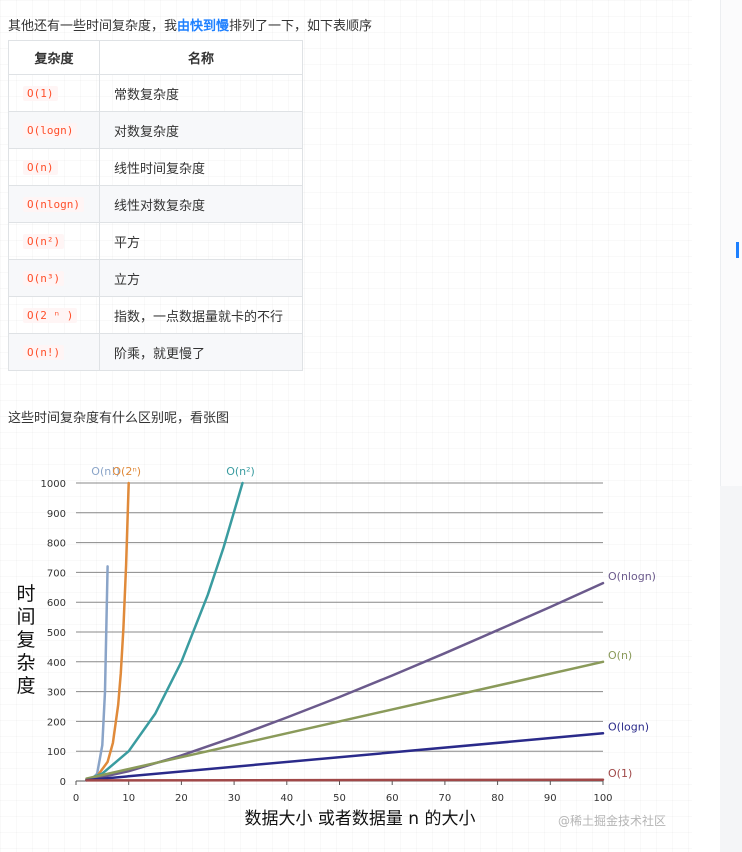 Image resolution: width=742 pixels, height=852 pixels. What do you see at coordinates (234, 798) in the screenshot?
I see `x-tick-label: 30` at bounding box center [234, 798].